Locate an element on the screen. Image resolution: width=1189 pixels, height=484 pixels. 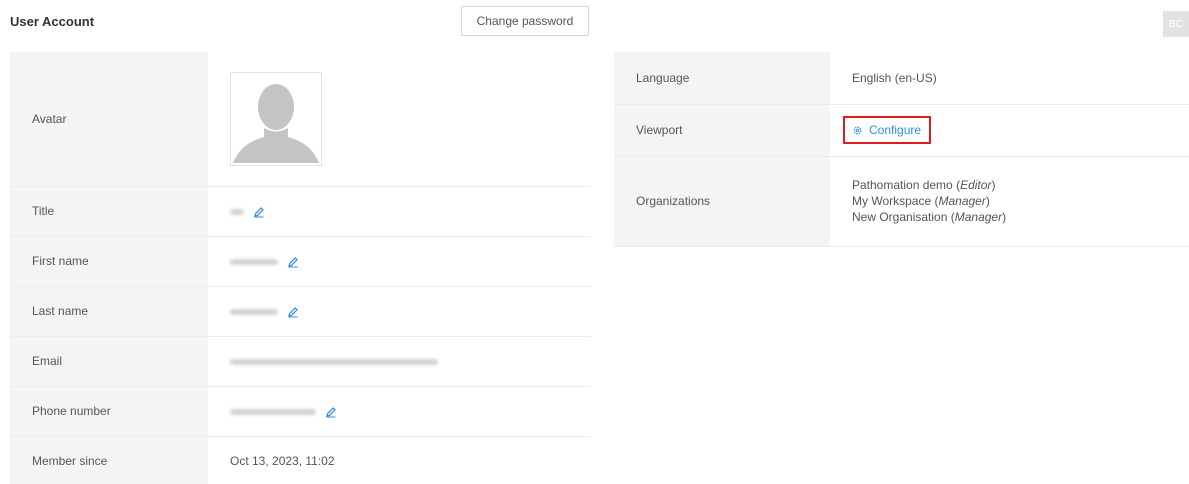
configure-viewport-link: Configure is located at coordinates (887, 130).